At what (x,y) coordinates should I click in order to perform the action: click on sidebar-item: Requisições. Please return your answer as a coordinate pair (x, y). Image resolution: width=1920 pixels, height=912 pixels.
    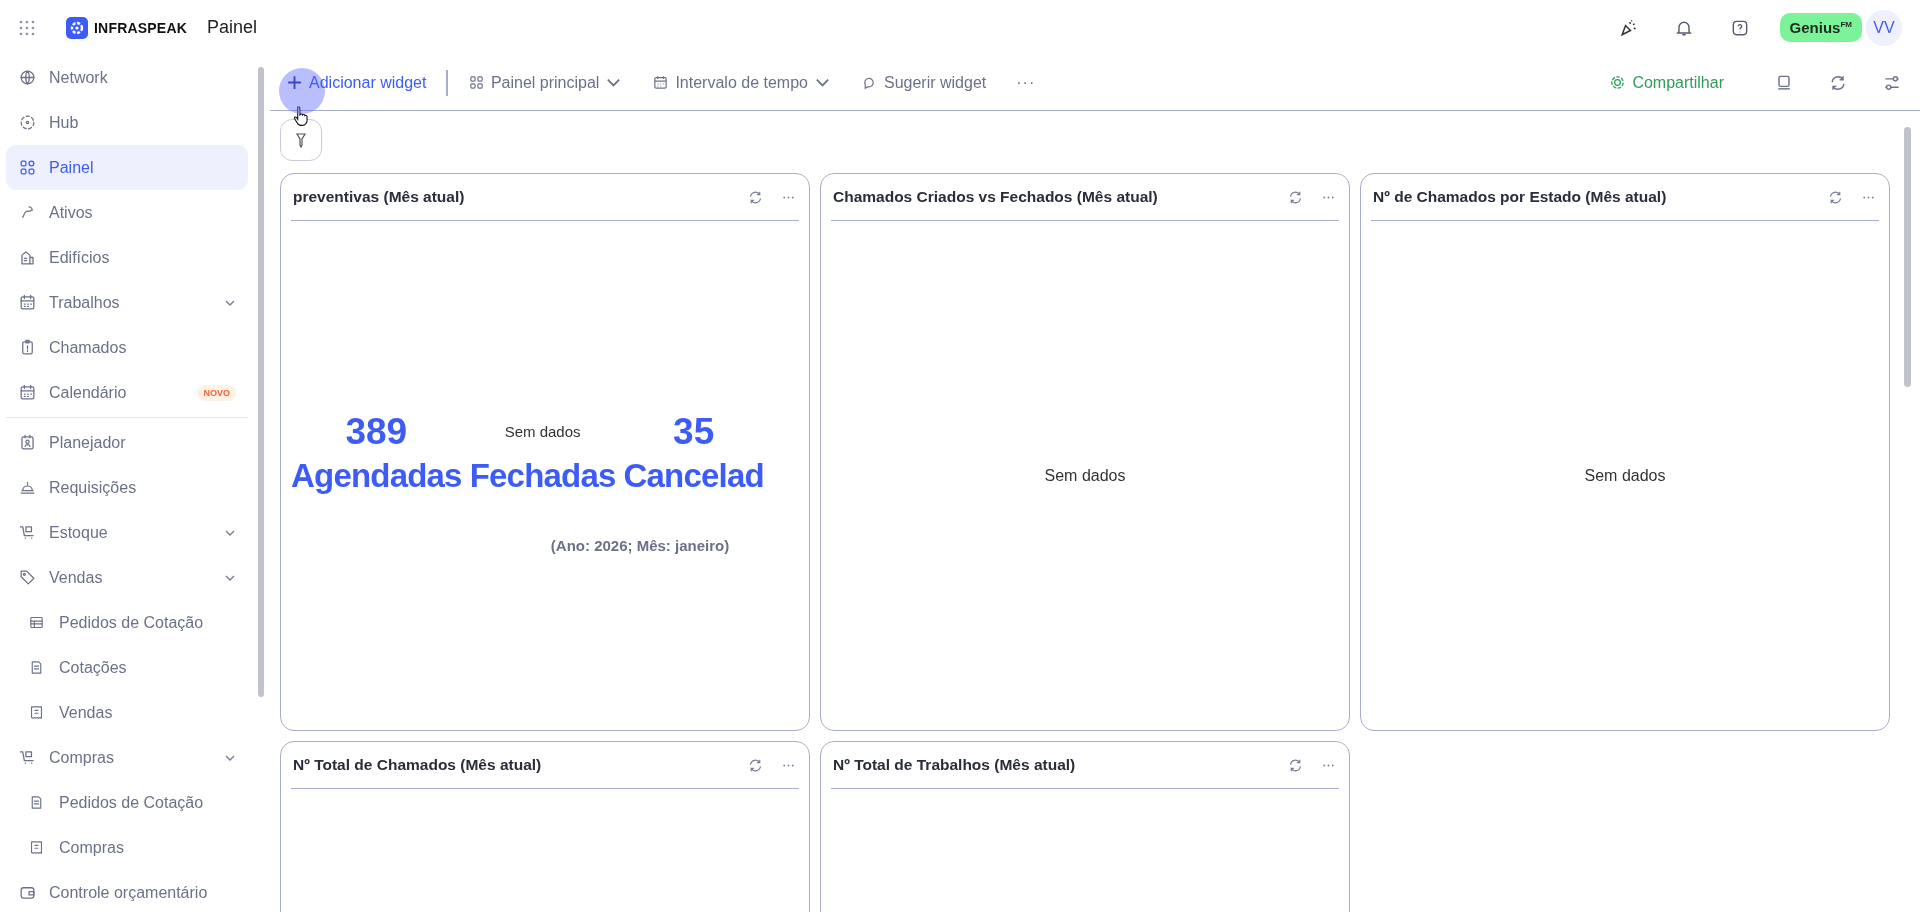
    Looking at the image, I should click on (127, 487).